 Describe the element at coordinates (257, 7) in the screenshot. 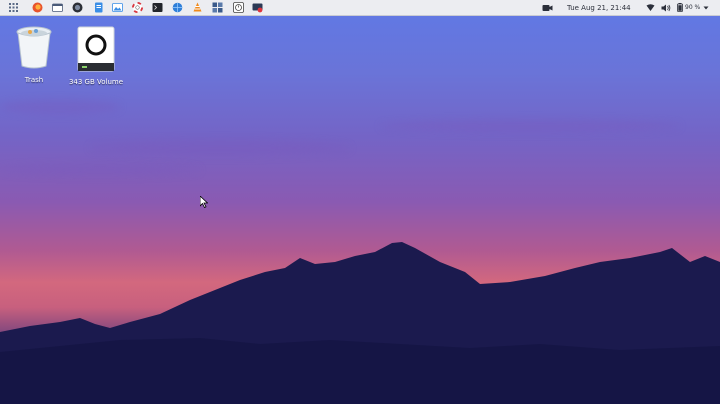

I see `screen-recorder-icon` at that location.